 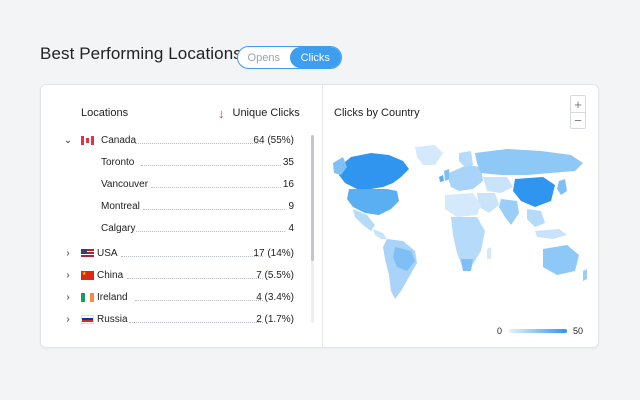 I want to click on city-value: 4, so click(x=291, y=228).